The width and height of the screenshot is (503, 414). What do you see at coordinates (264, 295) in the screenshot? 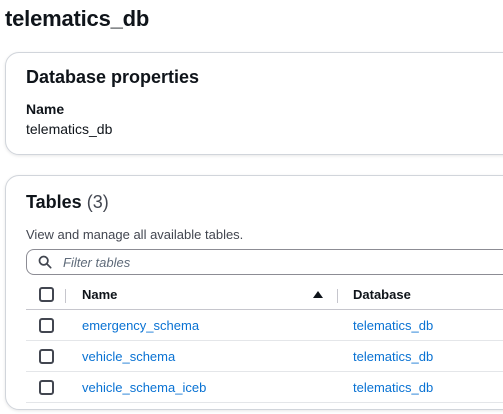
I see `table-header-row: Name Database` at bounding box center [264, 295].